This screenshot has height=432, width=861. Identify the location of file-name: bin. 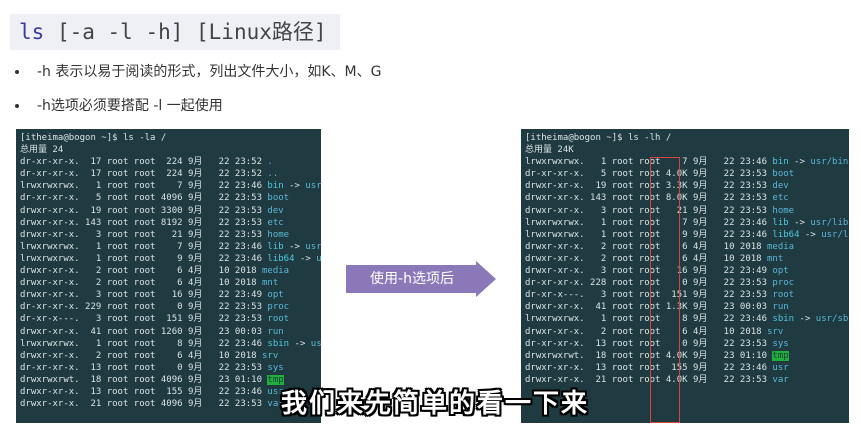
(780, 162).